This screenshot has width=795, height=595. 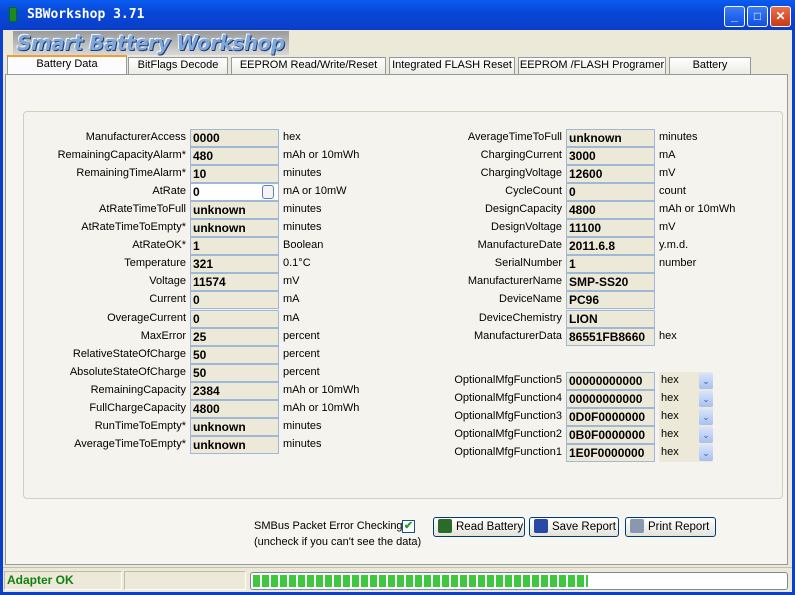 I want to click on designcapacity-label: DesignCapacity, so click(x=523, y=209).